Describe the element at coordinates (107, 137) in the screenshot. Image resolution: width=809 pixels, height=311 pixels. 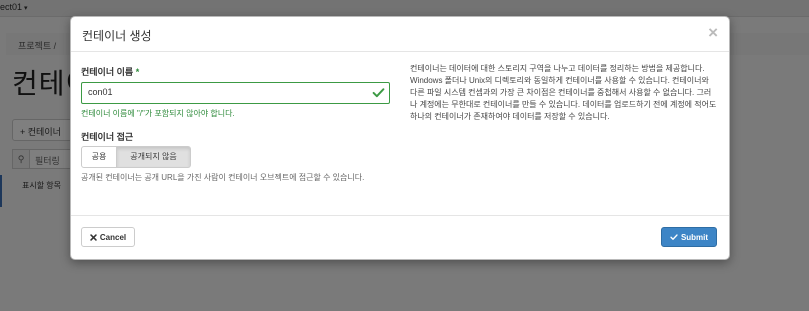
I see `container-access-label: 컨테이너 접근` at that location.